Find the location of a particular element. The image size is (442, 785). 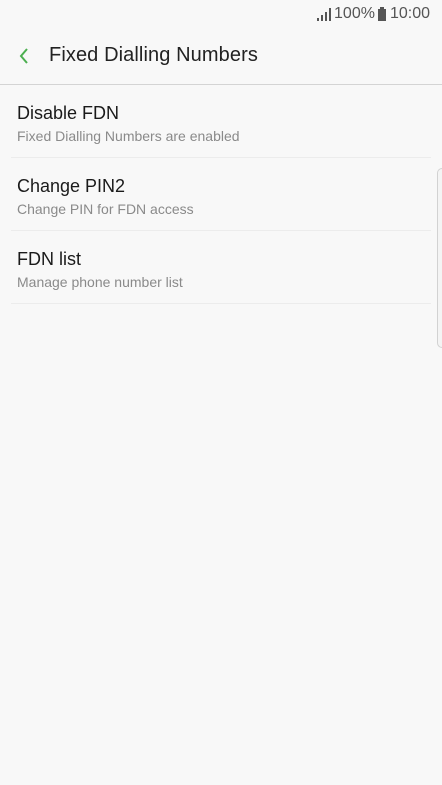

list-item-title: Change PIN2 is located at coordinates (71, 186).